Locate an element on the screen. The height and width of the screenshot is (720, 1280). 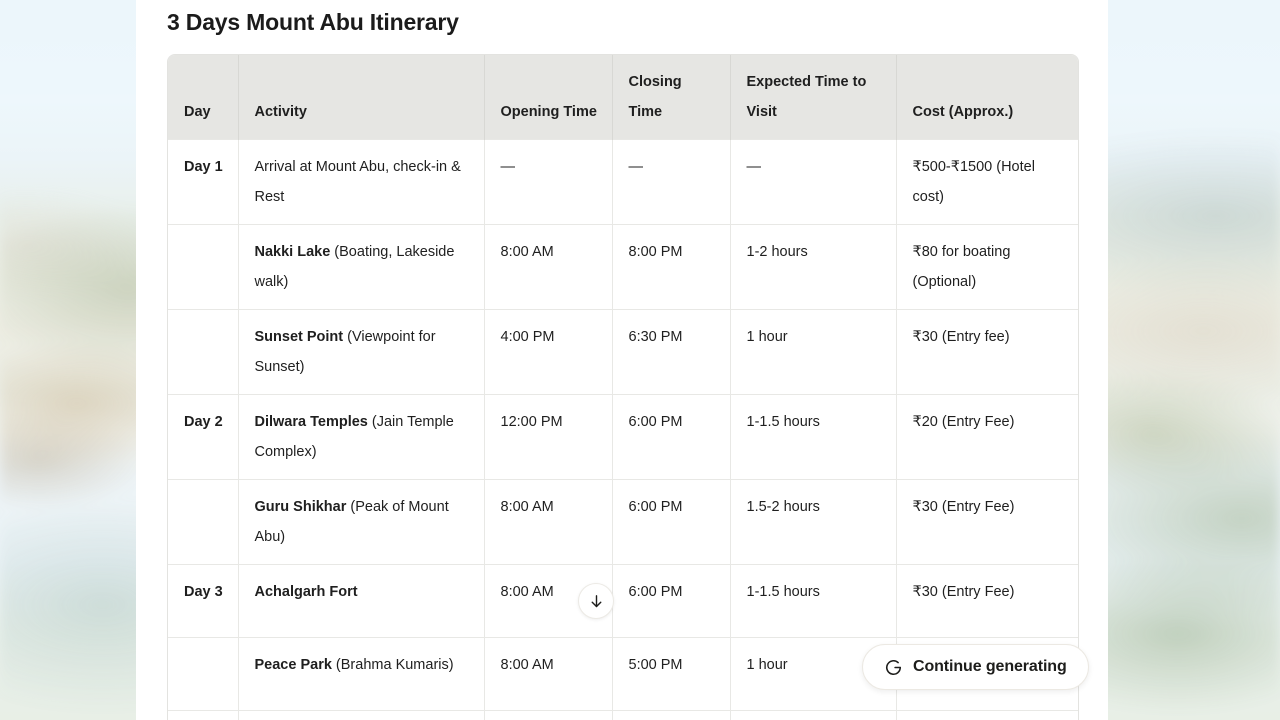
activity-name: Peace Park is located at coordinates (293, 665).